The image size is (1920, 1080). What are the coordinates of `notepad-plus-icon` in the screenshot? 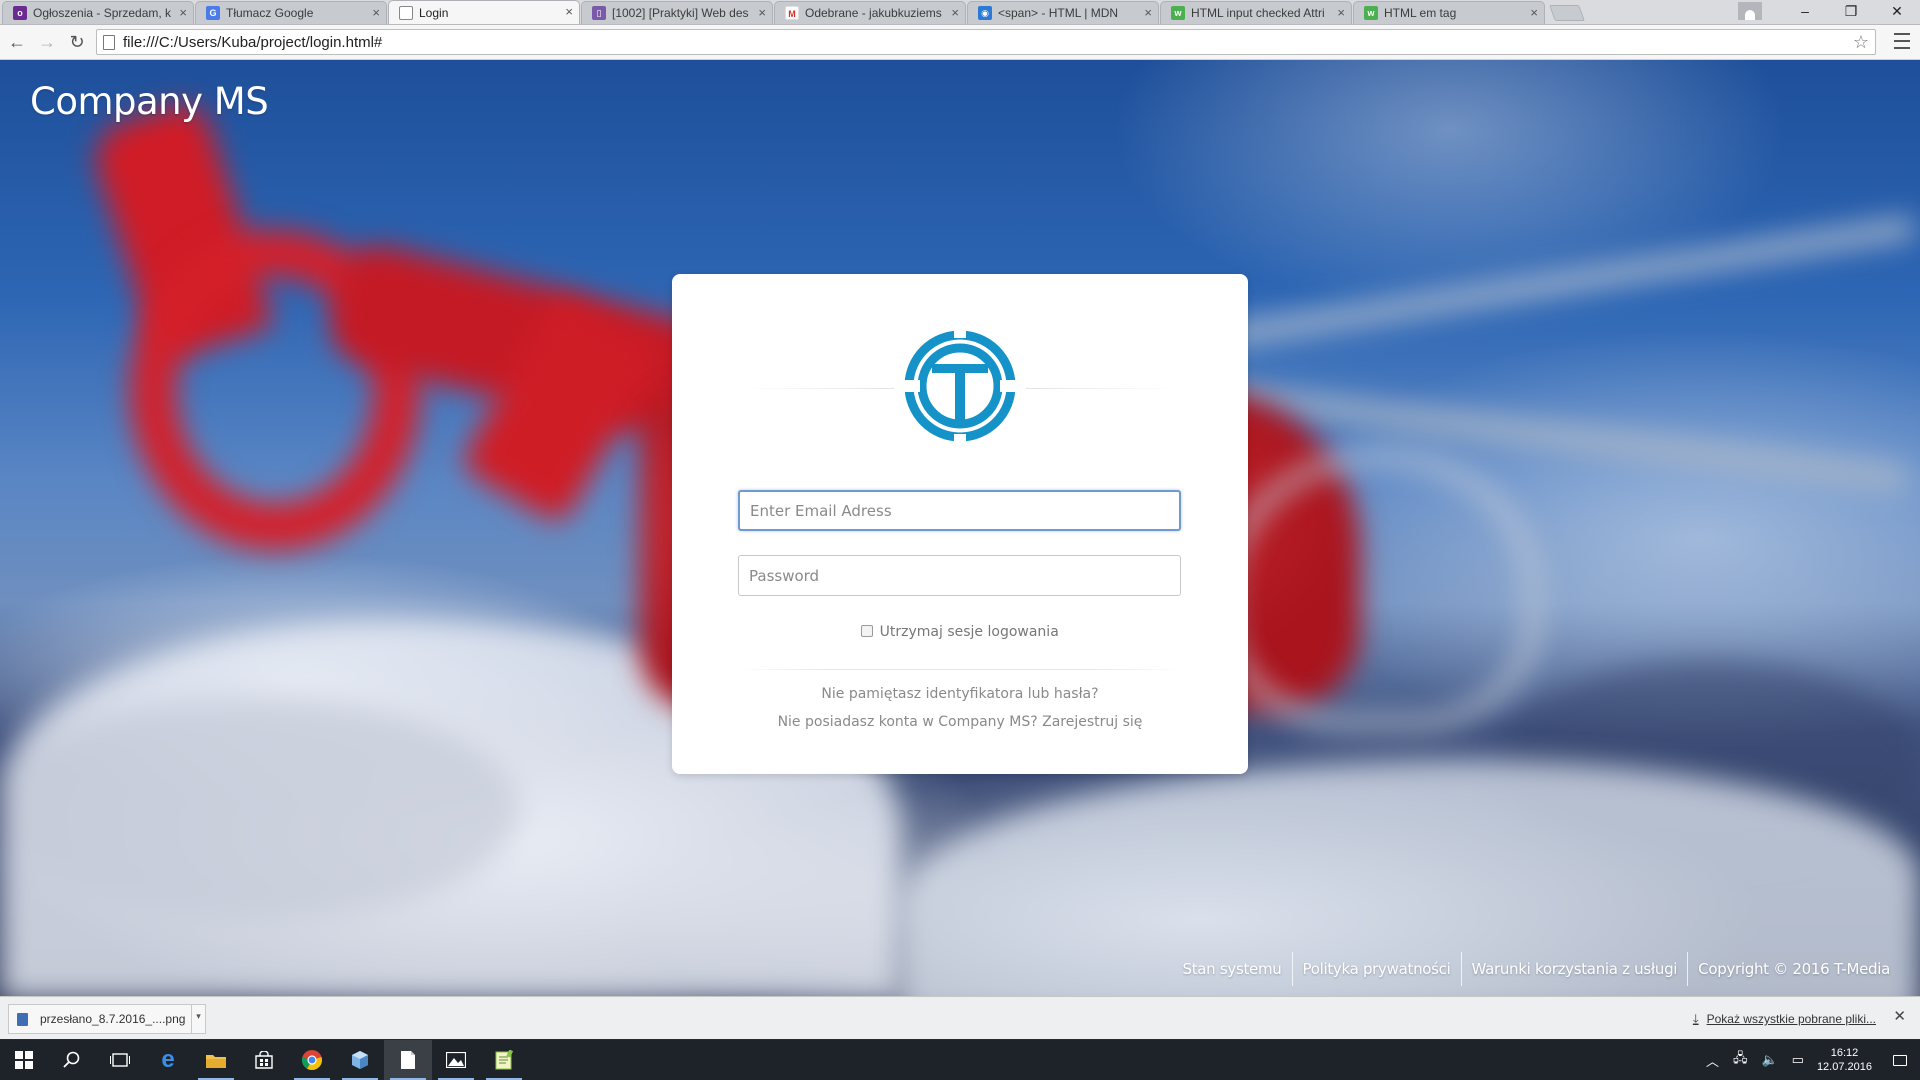 It's located at (504, 1060).